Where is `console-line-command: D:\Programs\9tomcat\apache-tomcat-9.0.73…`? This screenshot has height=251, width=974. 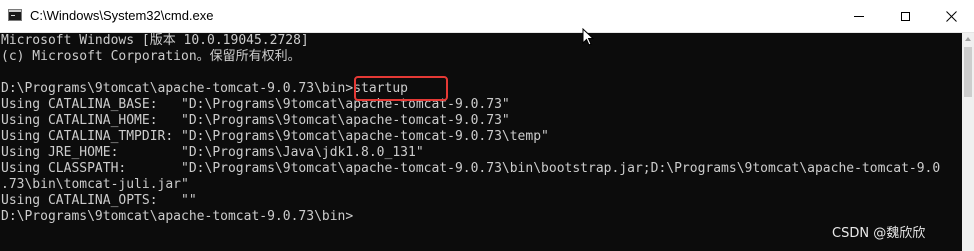 console-line-command: D:\Programs\9tomcat\apache-tomcat-9.0.73… is located at coordinates (204, 88).